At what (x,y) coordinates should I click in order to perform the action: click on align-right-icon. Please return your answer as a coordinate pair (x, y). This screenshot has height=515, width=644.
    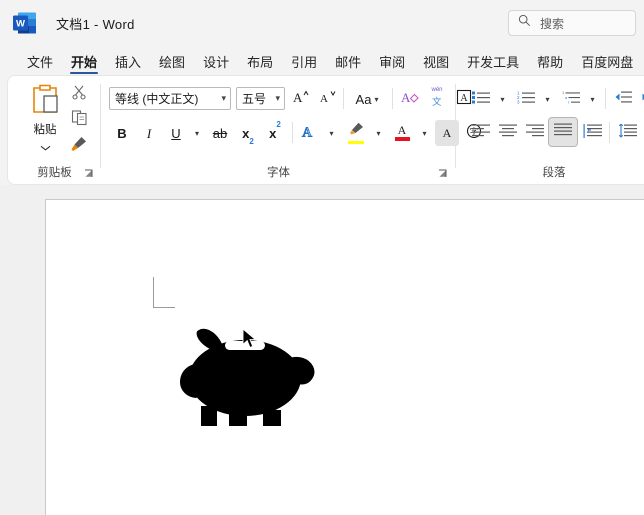
    Looking at the image, I should click on (535, 133).